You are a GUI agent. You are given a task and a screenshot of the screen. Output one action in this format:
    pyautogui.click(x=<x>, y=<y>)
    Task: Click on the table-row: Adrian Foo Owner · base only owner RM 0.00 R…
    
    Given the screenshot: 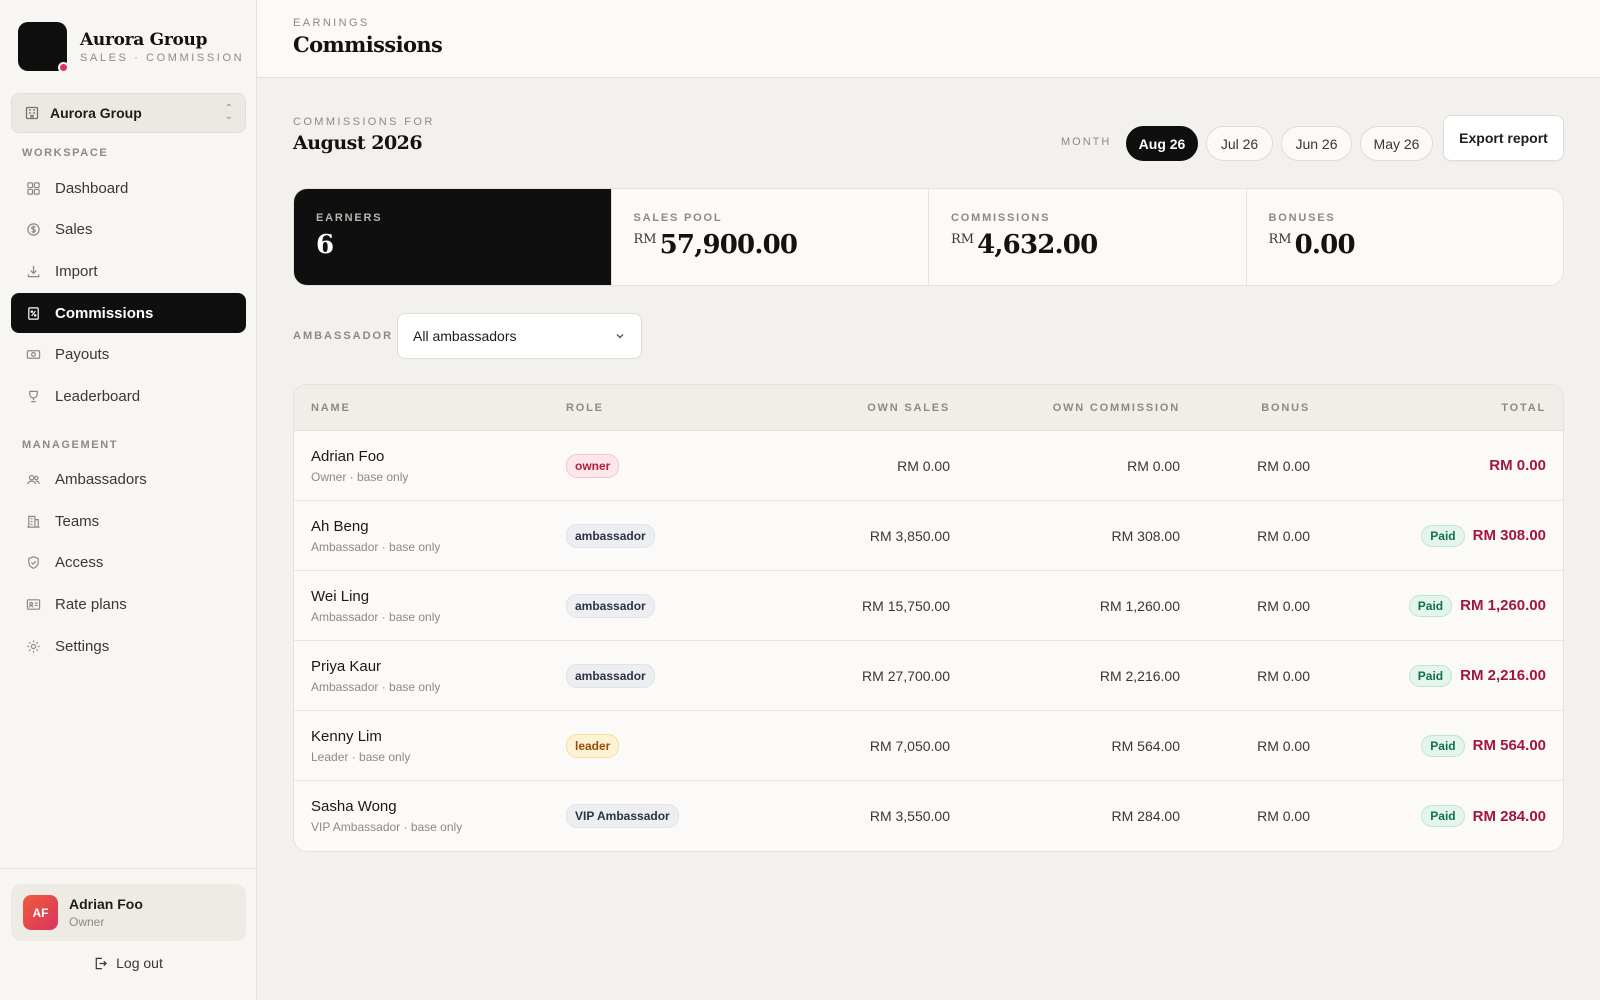 What is the action you would take?
    pyautogui.click(x=928, y=466)
    